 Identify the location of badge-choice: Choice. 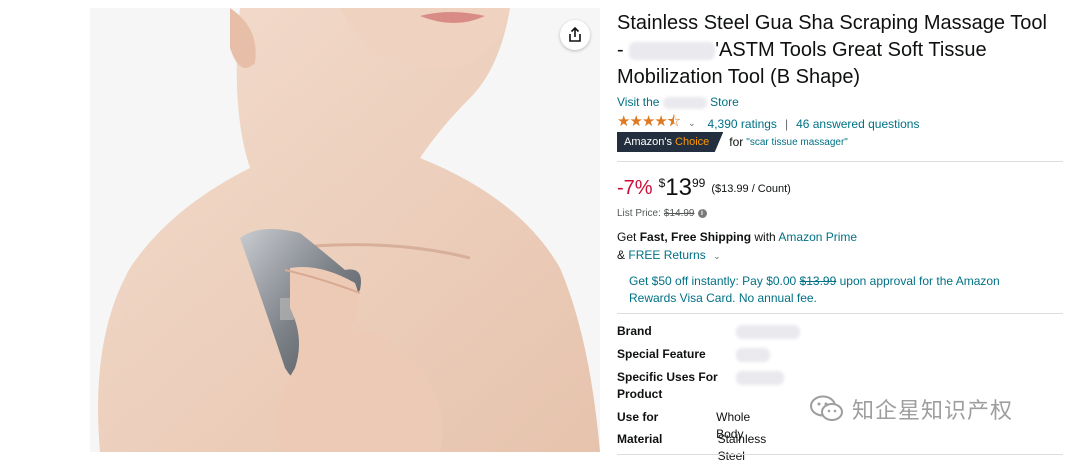
(692, 142).